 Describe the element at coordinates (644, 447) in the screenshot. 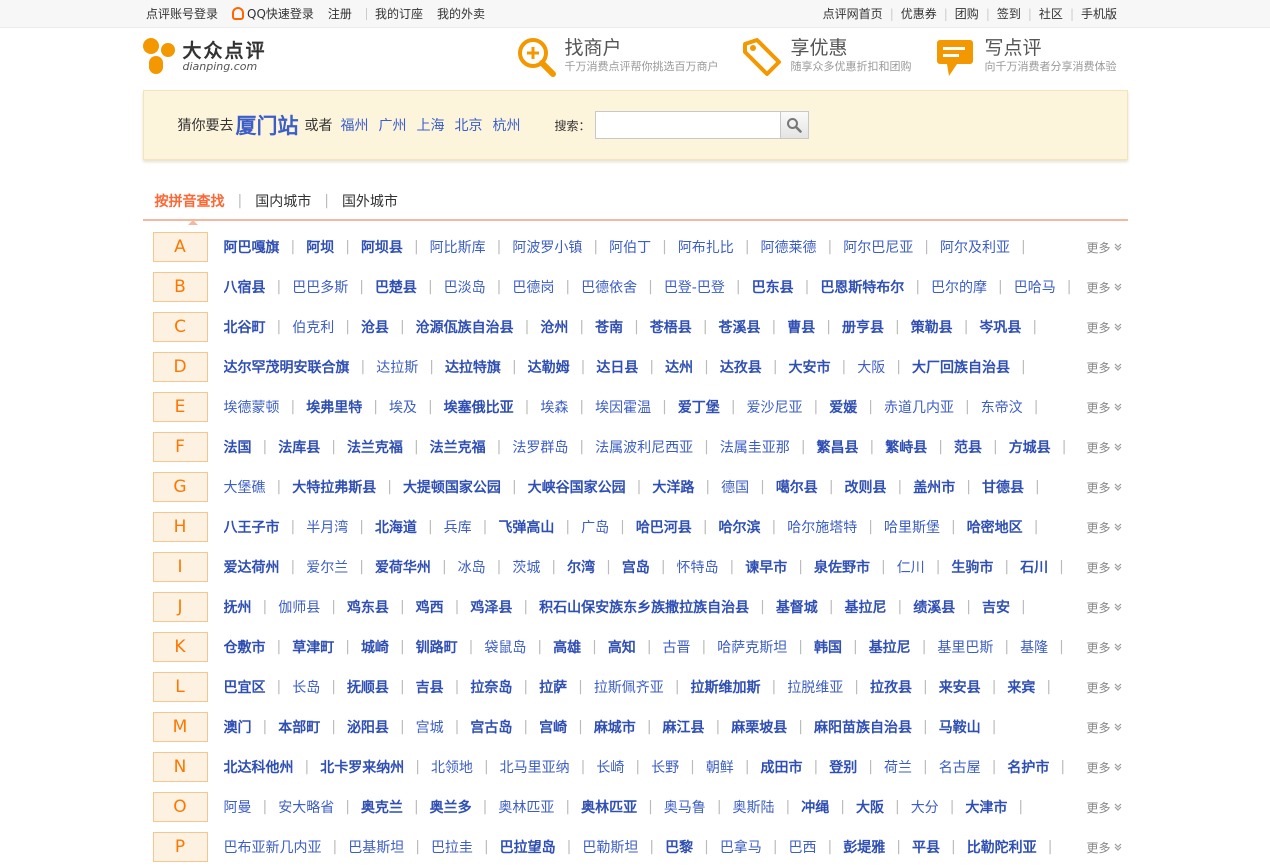

I see `city-link: 法属波利尼西亚` at that location.